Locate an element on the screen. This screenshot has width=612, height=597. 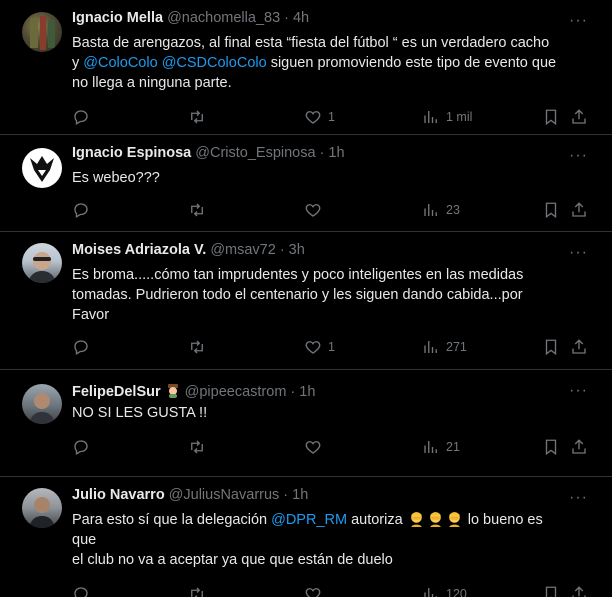
timestamp: 4h is located at coordinates (301, 18).